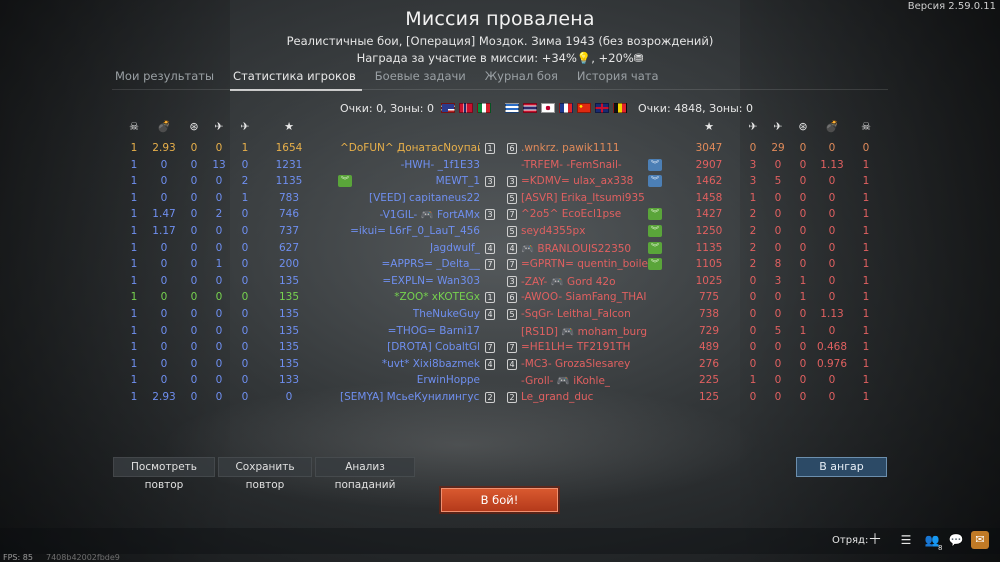 The image size is (1000, 562). I want to click on enemy-stat-cell: 1250, so click(709, 231).